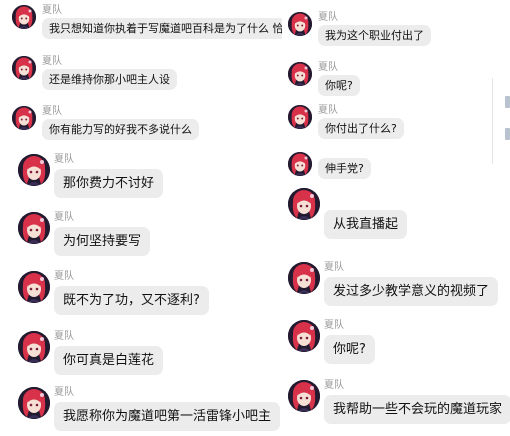 The width and height of the screenshot is (510, 436). Describe the element at coordinates (109, 79) in the screenshot. I see `message-bubble: 还是维持你那小吧主人设` at that location.